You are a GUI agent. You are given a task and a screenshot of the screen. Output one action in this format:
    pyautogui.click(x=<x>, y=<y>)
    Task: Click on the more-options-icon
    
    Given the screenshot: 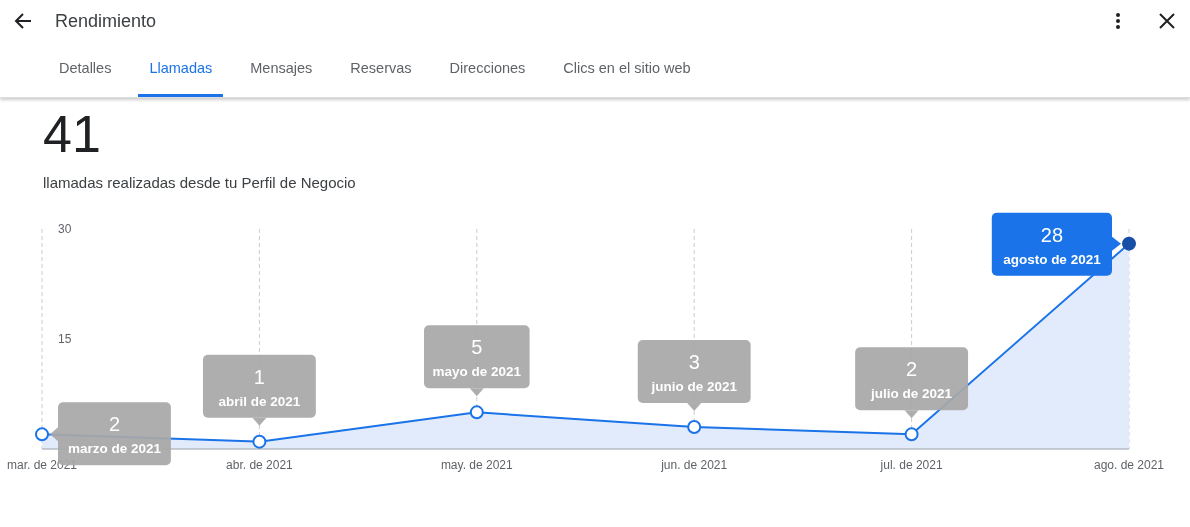 What is the action you would take?
    pyautogui.click(x=1118, y=21)
    